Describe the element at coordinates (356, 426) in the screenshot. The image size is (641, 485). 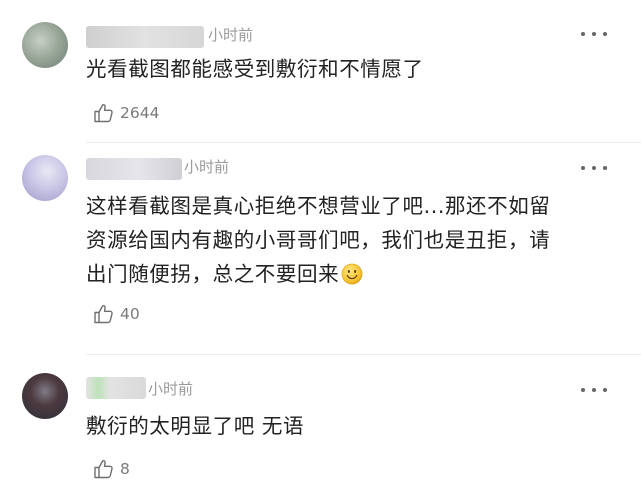
I see `comment-text: 敷衍的太明显了吧 无语` at that location.